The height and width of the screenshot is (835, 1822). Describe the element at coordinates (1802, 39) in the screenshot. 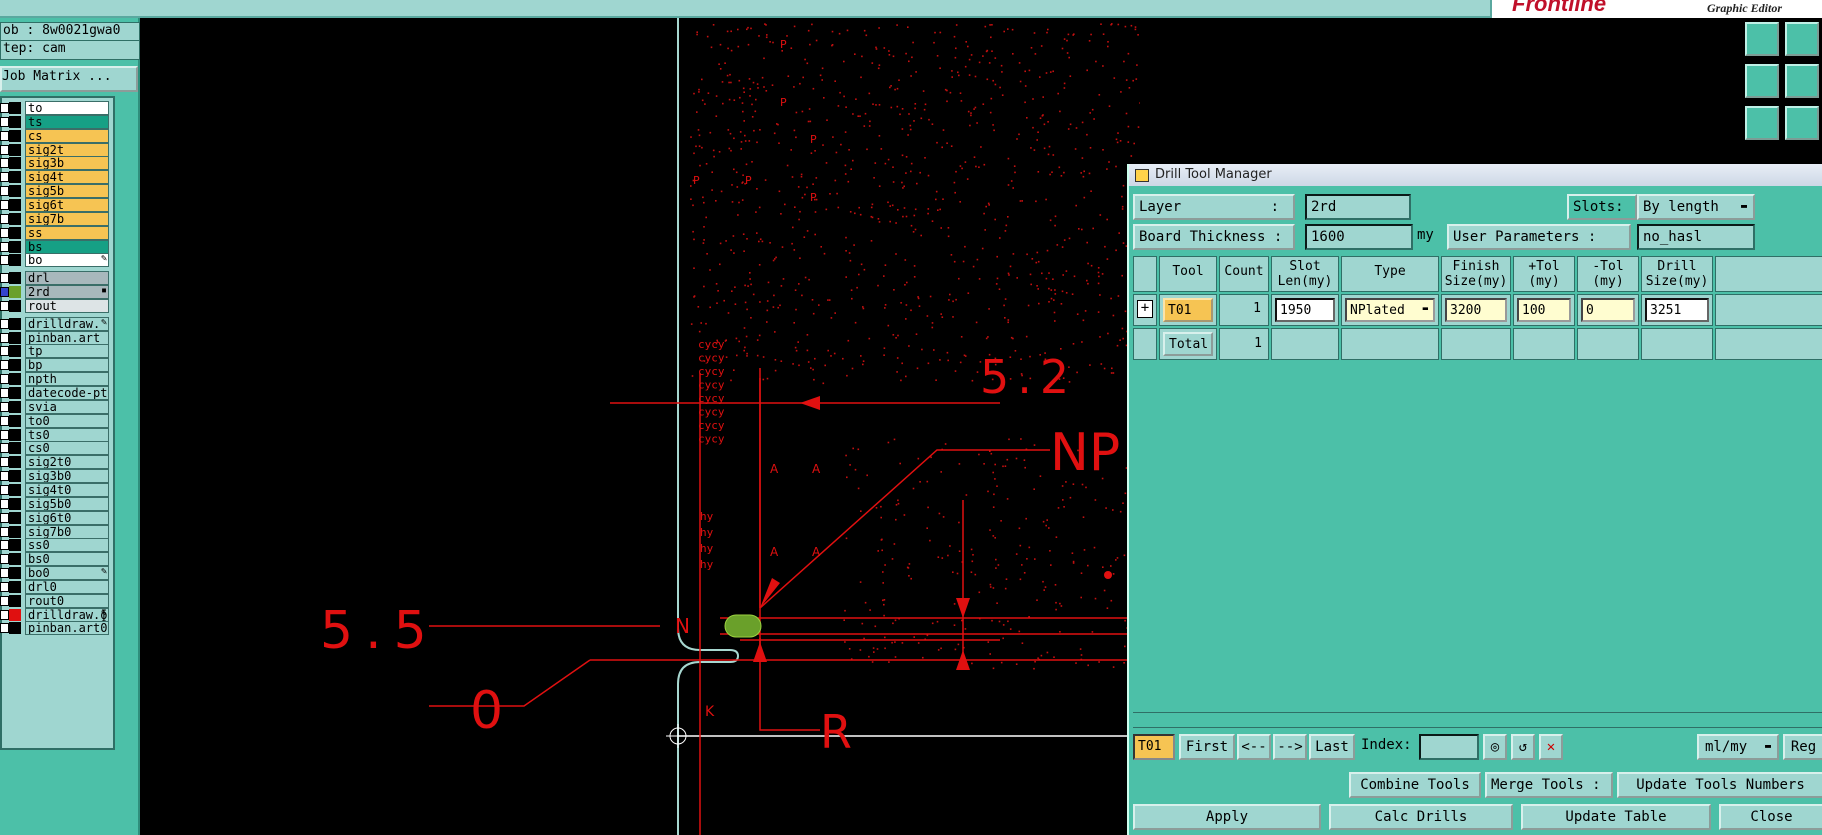

I see `zoom-save-icon` at that location.